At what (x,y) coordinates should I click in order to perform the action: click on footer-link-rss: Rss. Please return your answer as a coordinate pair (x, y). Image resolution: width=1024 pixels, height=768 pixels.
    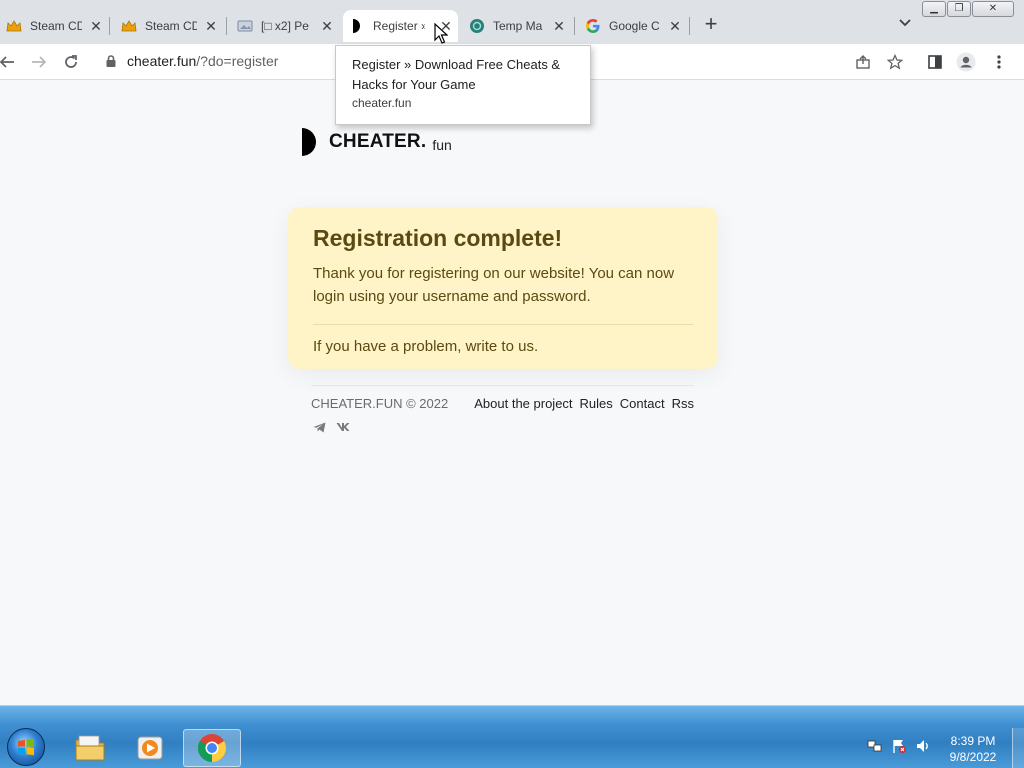
    Looking at the image, I should click on (683, 403).